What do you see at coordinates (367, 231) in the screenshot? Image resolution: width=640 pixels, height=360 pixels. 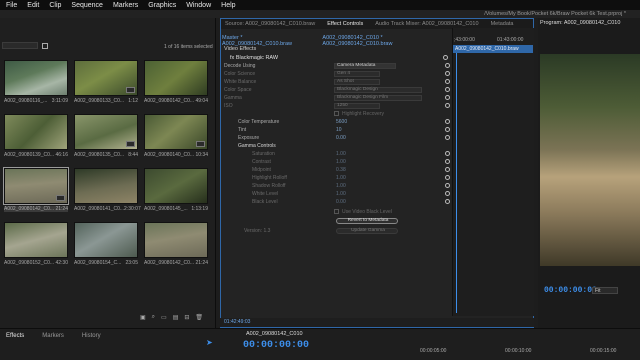 I see `update-gamma-button: Update Gamma` at bounding box center [367, 231].